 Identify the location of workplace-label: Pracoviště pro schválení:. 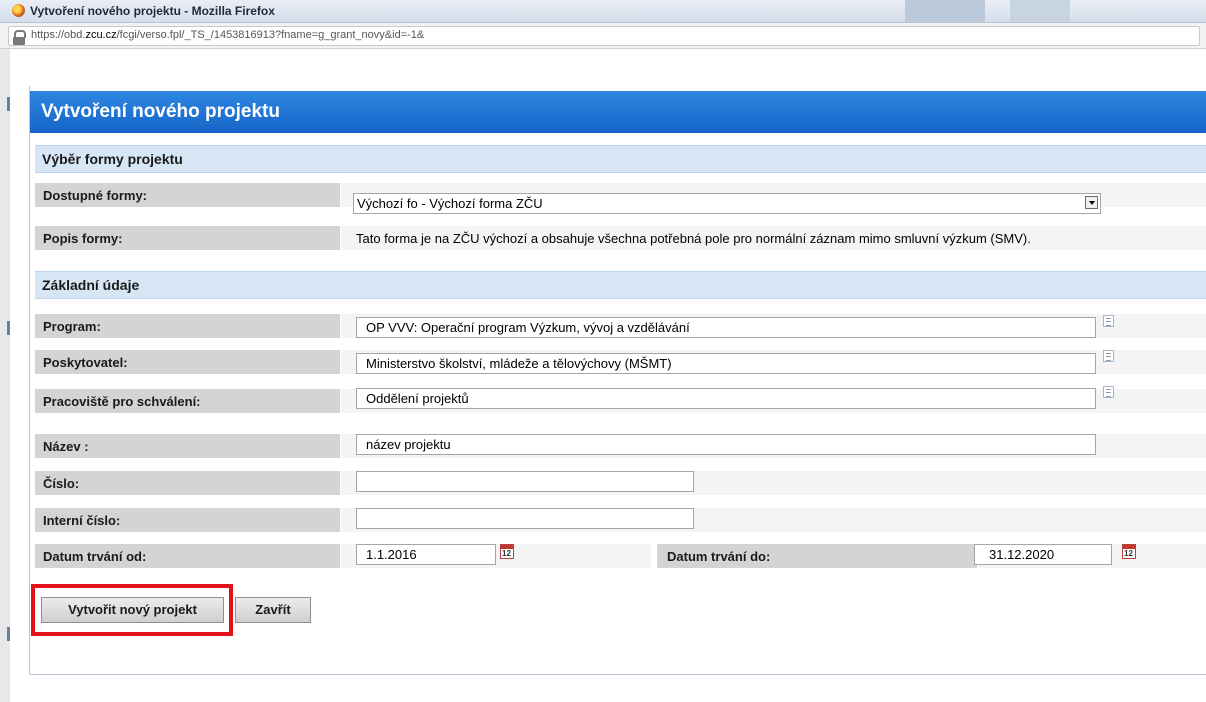
(122, 401).